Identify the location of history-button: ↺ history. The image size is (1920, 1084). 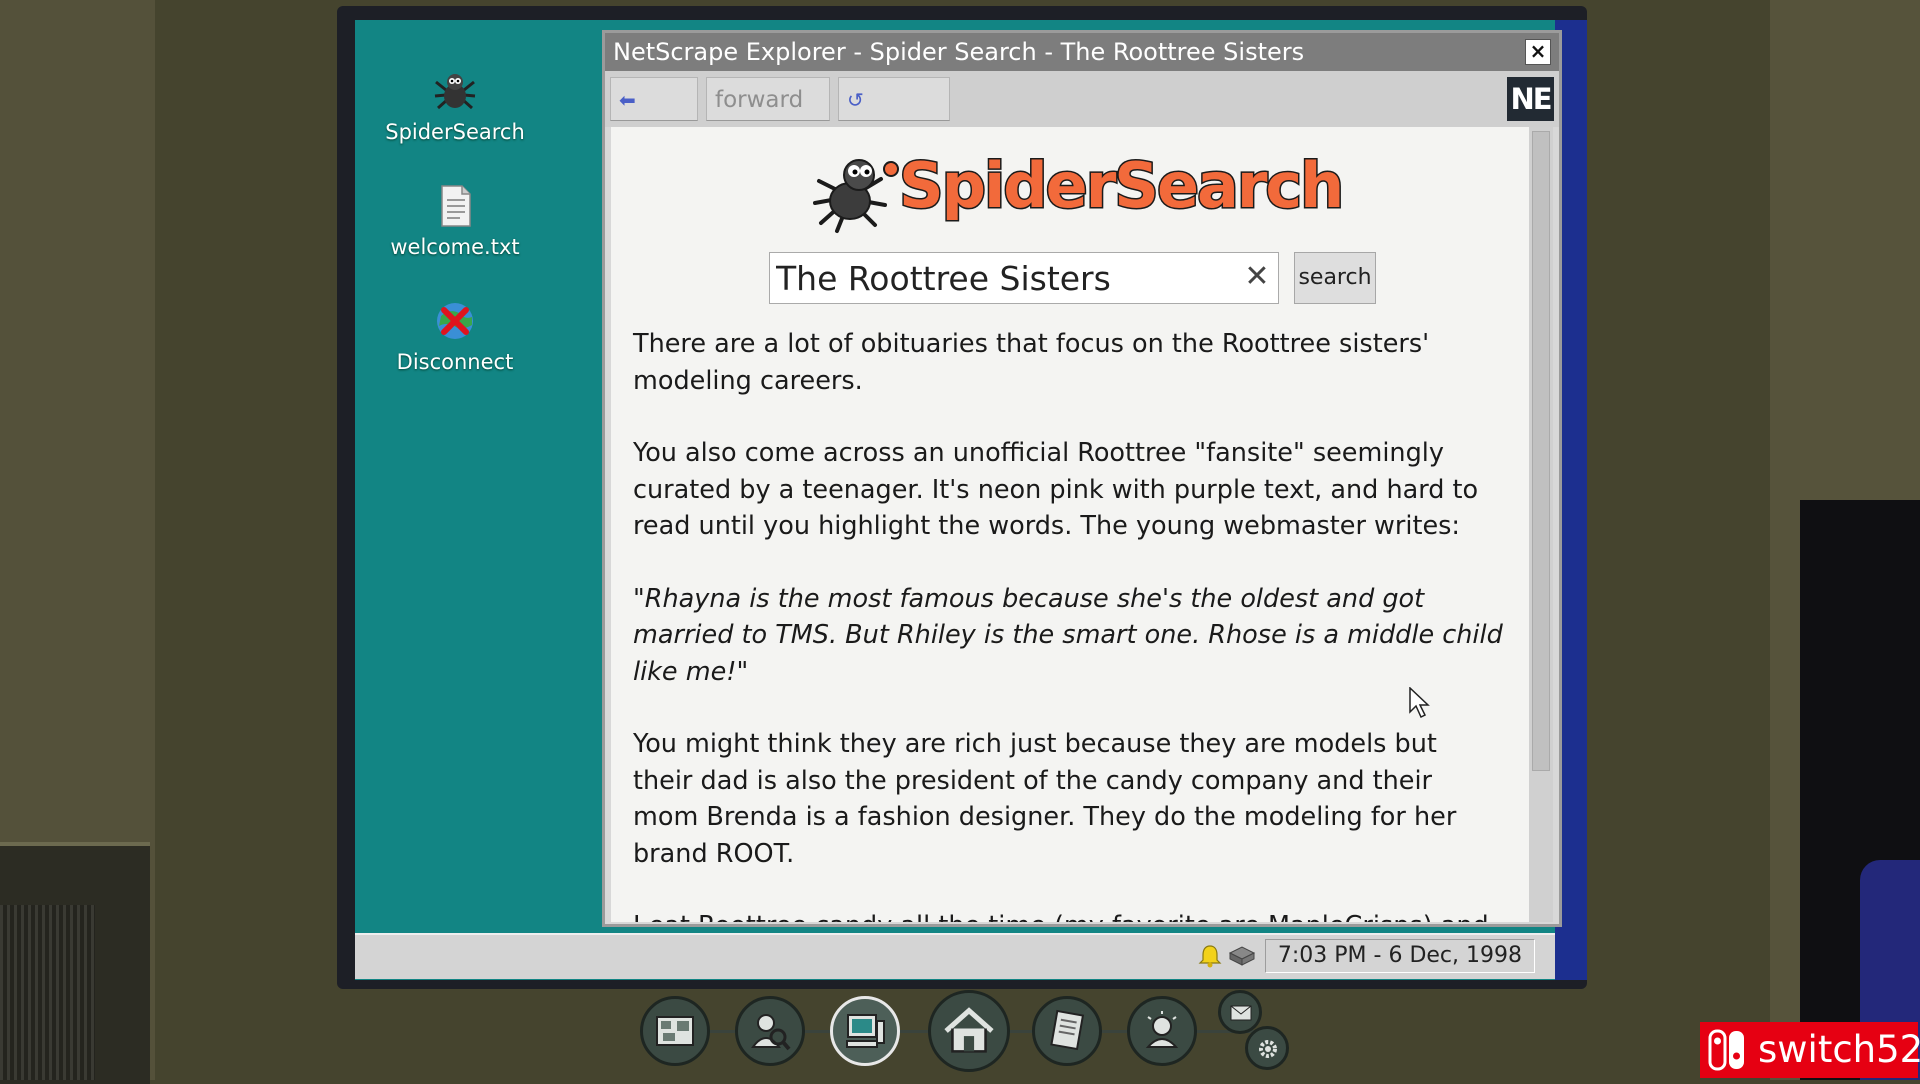
(894, 117).